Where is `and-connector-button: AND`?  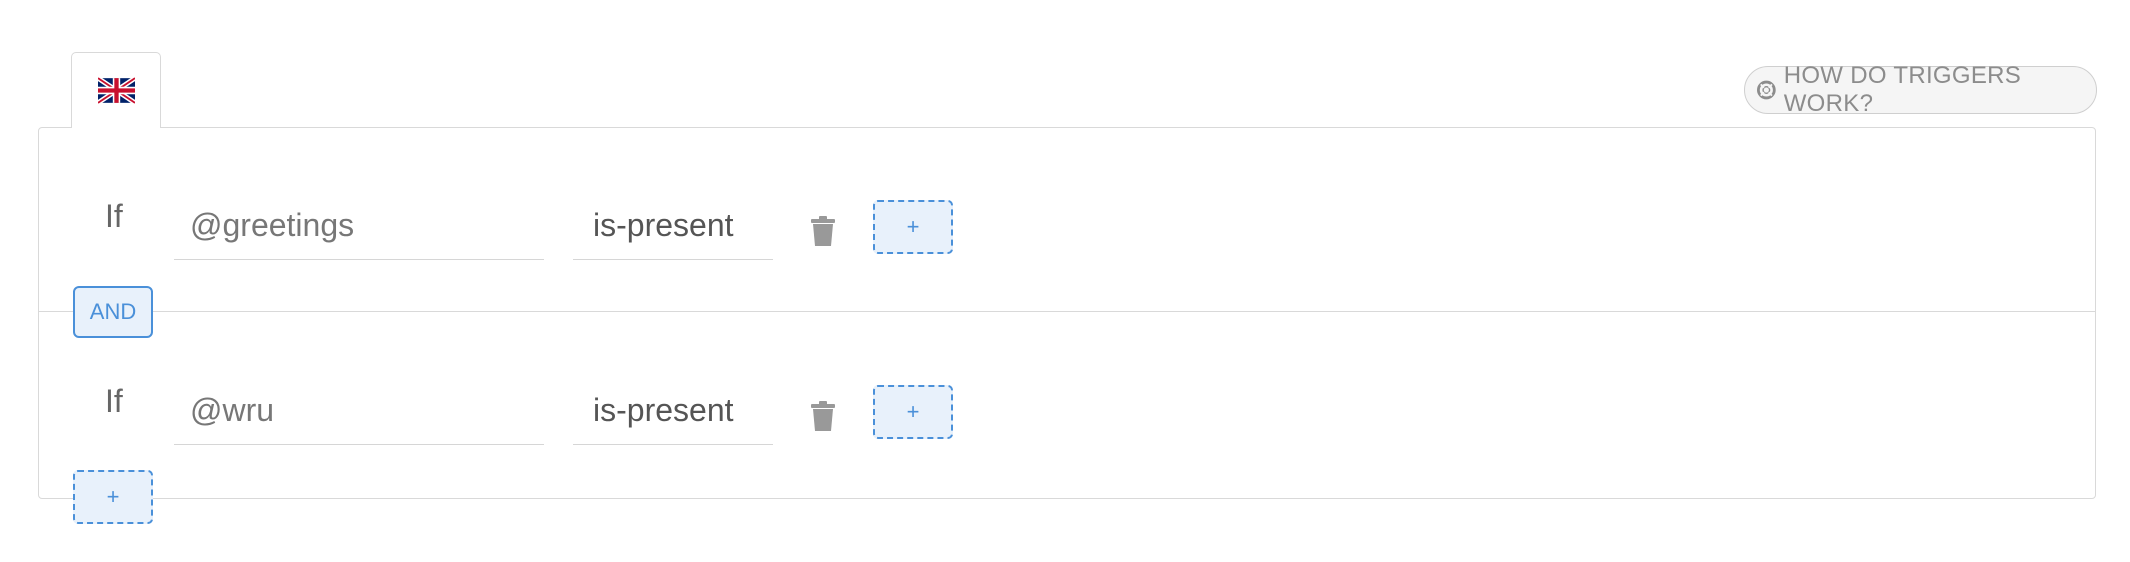
and-connector-button: AND is located at coordinates (113, 312).